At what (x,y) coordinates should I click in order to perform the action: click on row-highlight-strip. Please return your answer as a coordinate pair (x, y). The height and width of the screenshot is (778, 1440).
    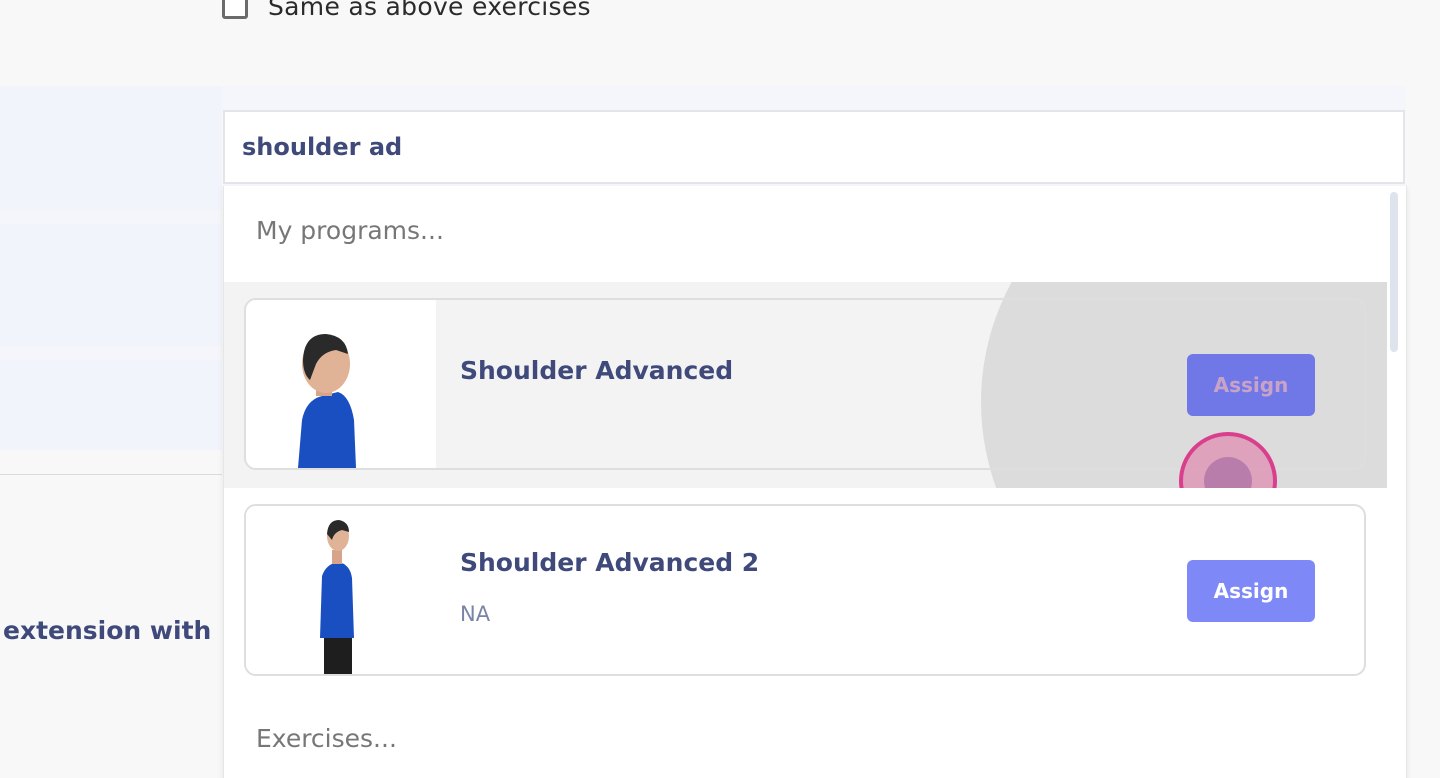
    Looking at the image, I should click on (814, 99).